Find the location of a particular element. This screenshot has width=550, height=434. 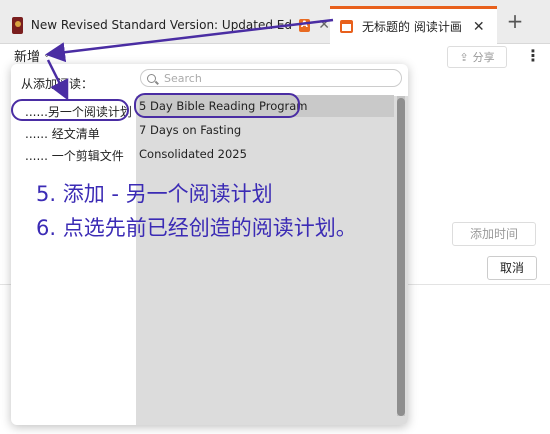

plan-item: Consolidated 2025 is located at coordinates (266, 154).